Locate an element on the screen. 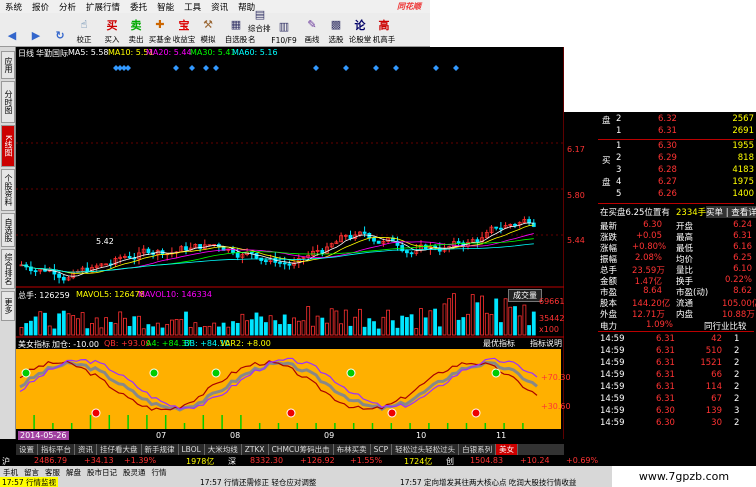  footer-link-5: 股灵通 is located at coordinates (134, 472).